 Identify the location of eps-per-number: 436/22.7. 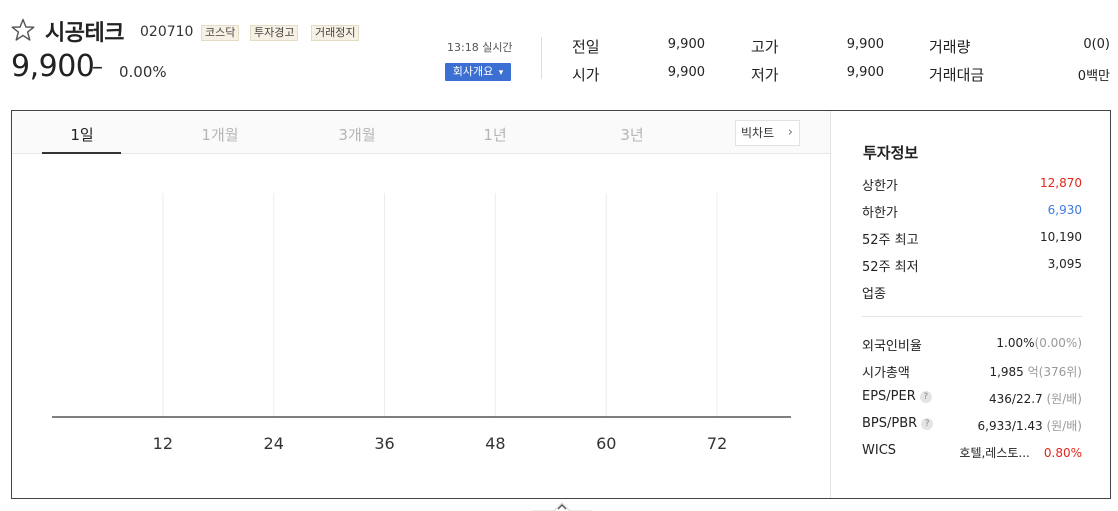
(1016, 399).